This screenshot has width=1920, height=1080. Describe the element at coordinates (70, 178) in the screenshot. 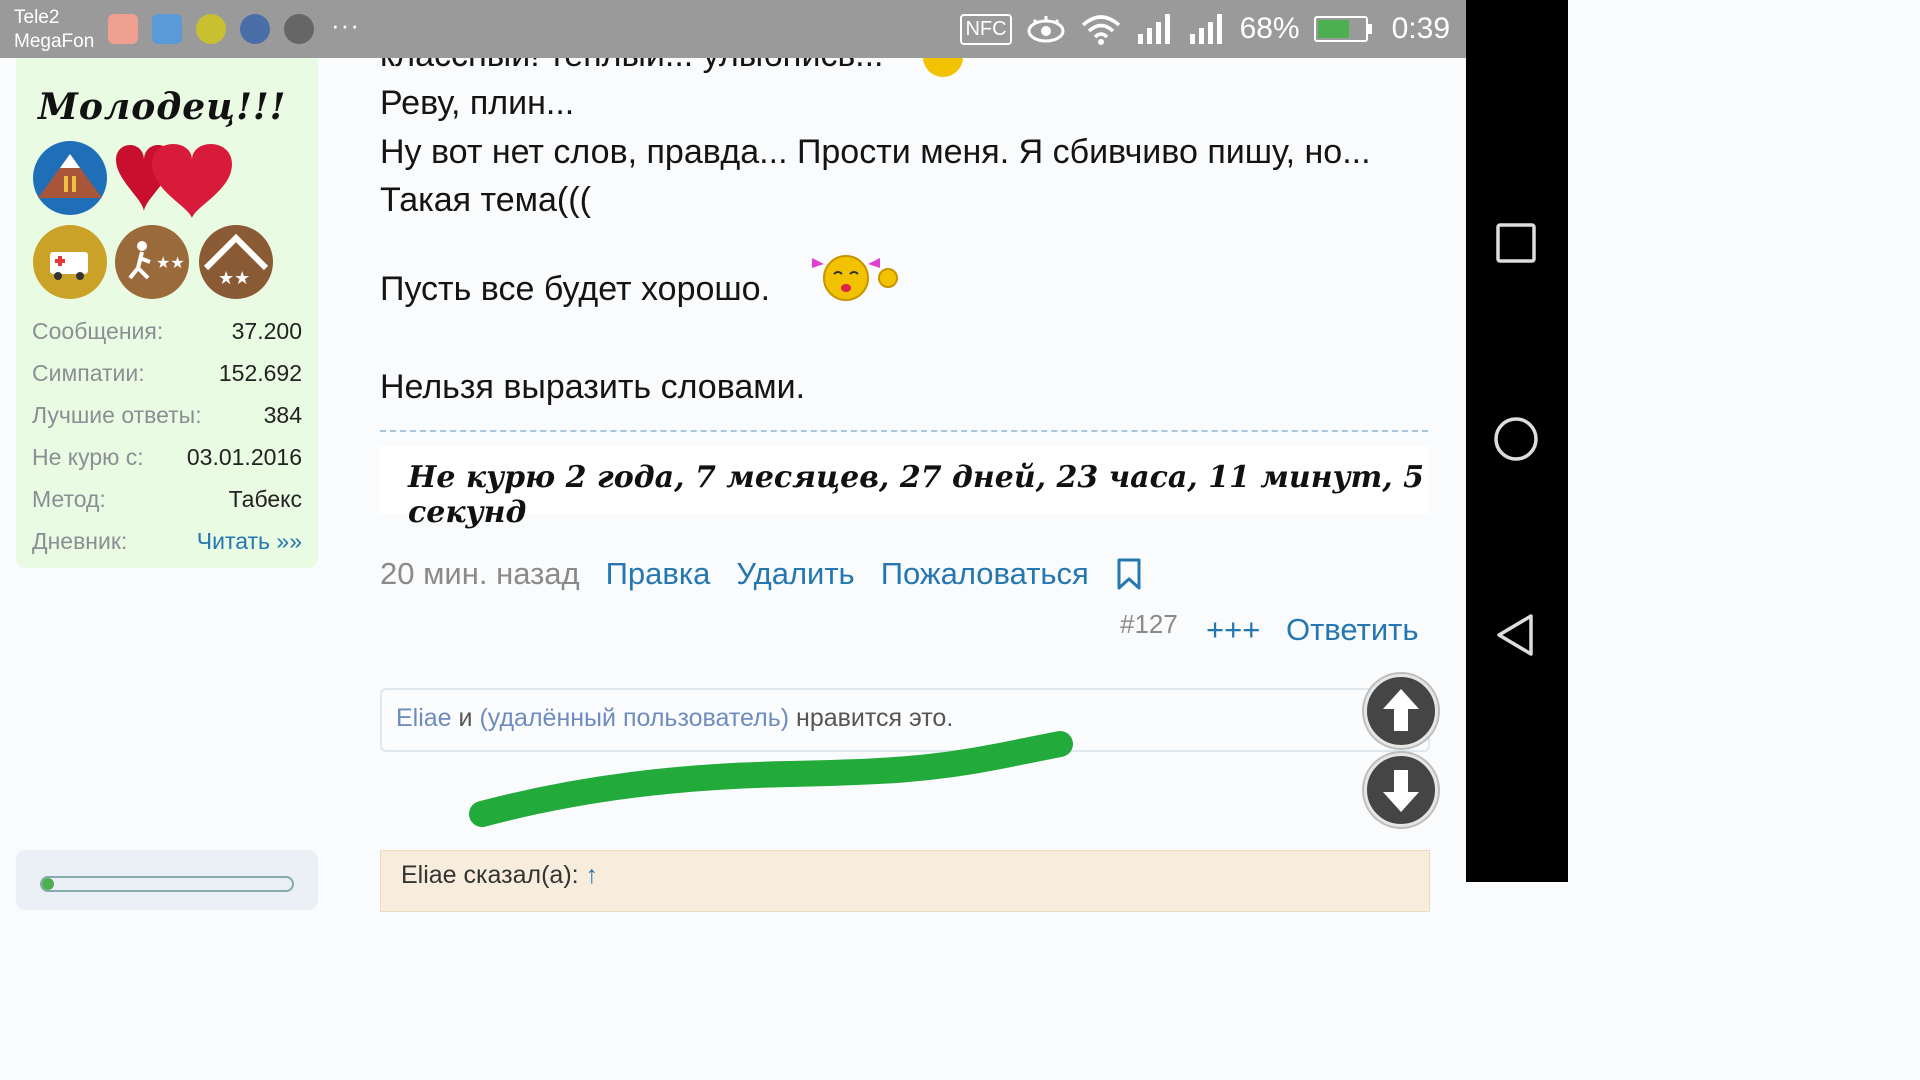

I see `mountain-badge-icon` at that location.